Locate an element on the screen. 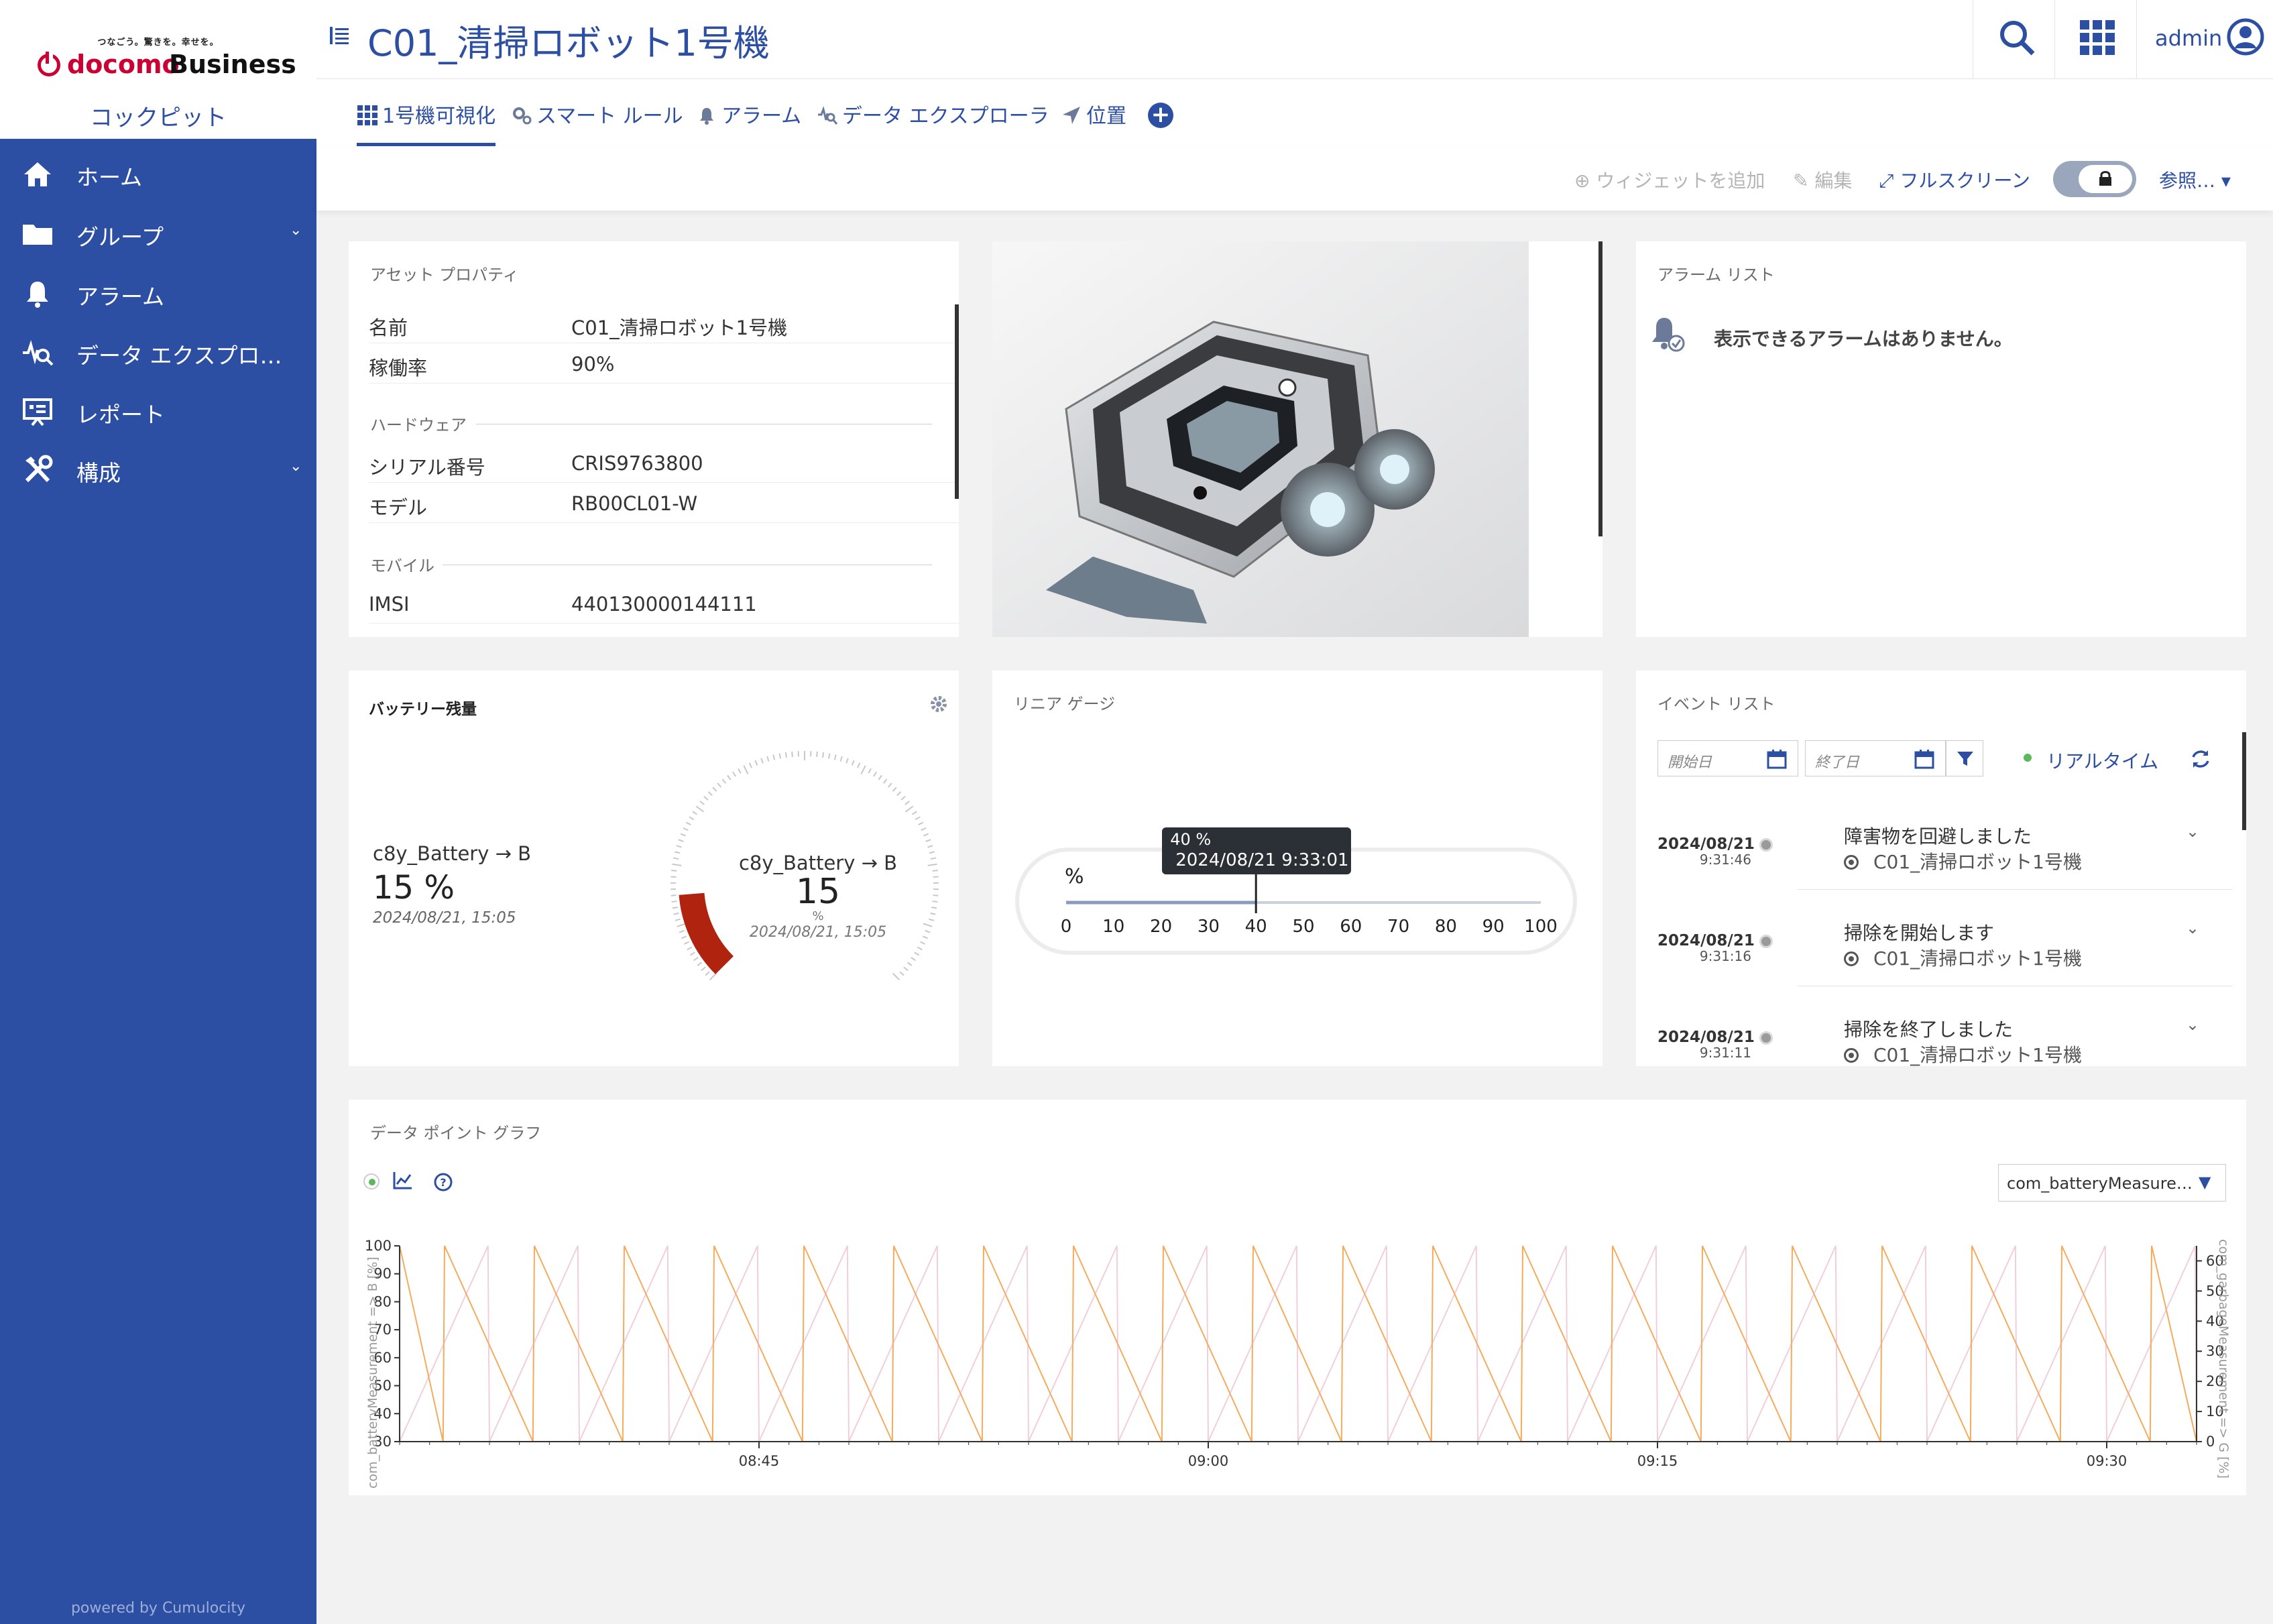 The height and width of the screenshot is (1624, 2273). measurement-value: 15 % is located at coordinates (414, 888).